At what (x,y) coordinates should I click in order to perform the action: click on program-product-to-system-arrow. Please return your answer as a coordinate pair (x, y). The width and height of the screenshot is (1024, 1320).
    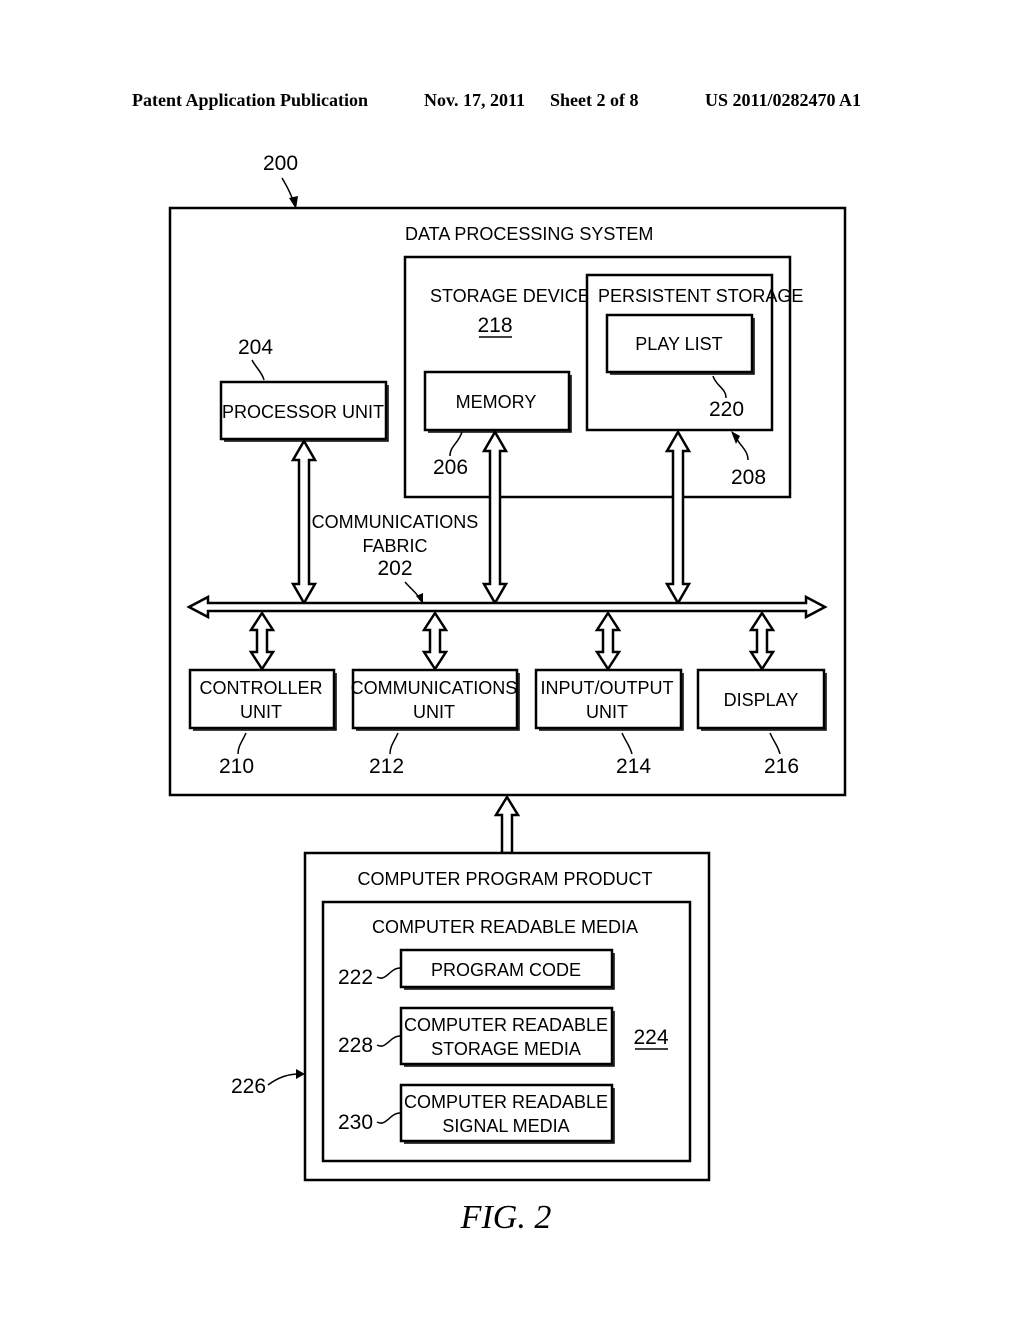
    Looking at the image, I should click on (507, 824).